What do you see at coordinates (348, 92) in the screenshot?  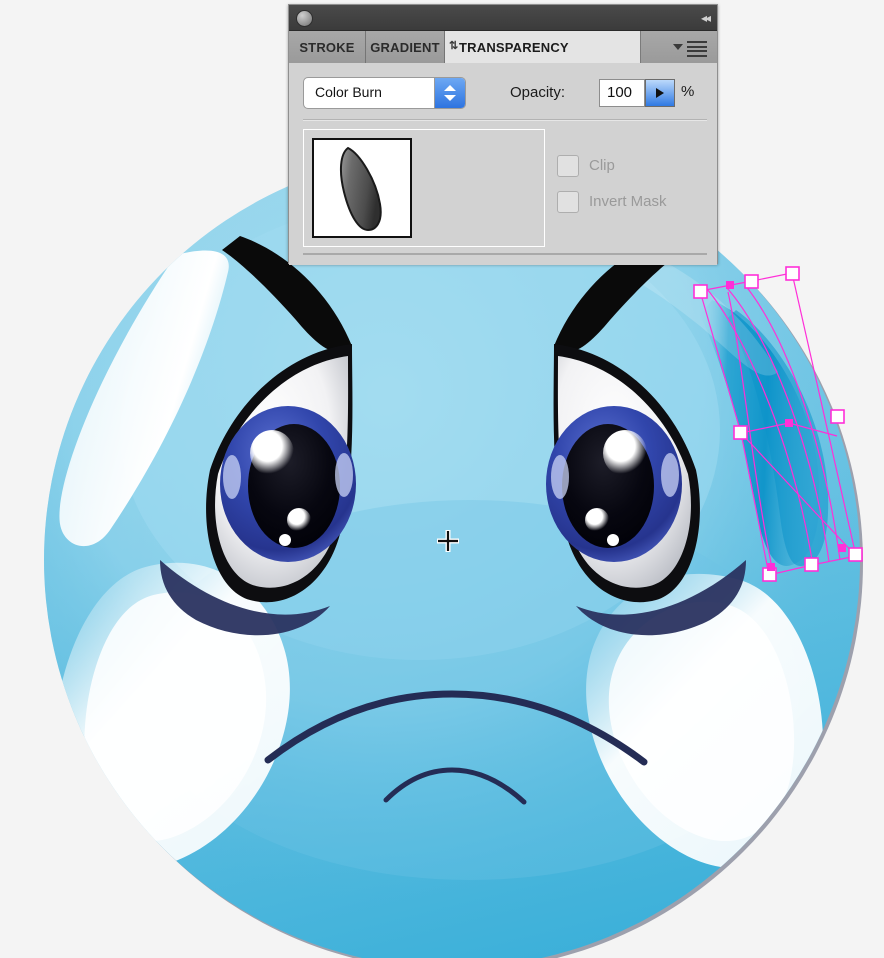 I see `blend-mode-value: Color Burn` at bounding box center [348, 92].